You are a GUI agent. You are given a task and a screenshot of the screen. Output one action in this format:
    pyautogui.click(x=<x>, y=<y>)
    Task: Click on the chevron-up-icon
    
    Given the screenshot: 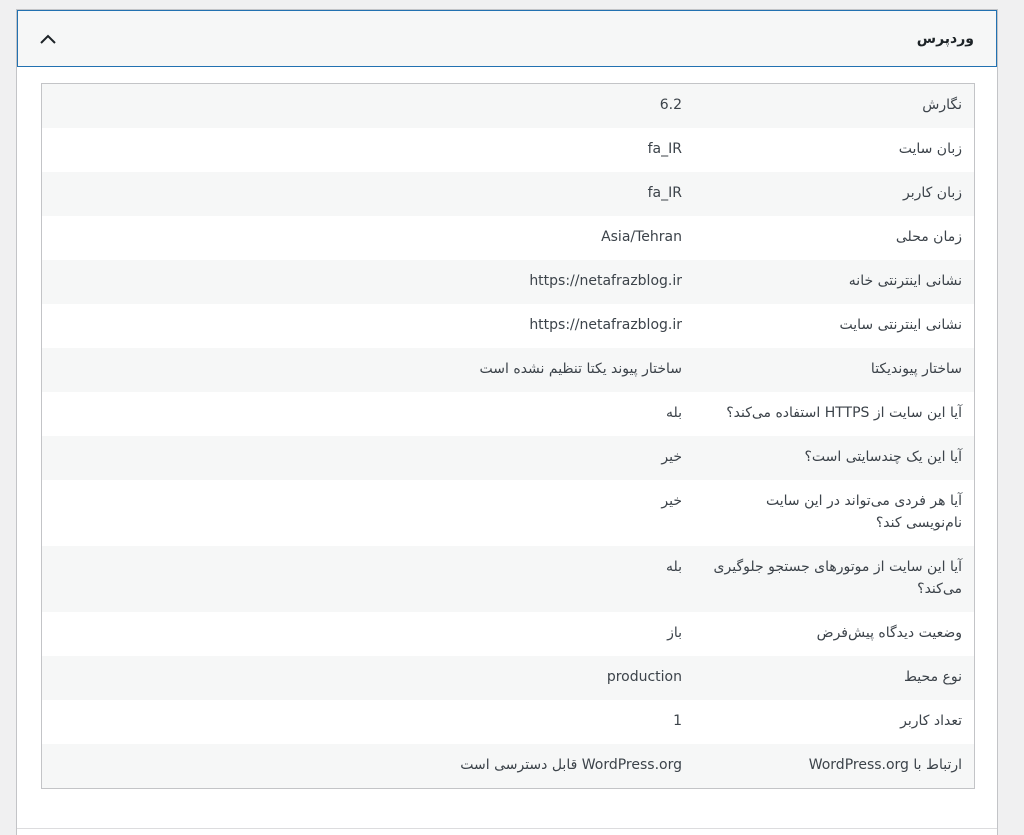 What is the action you would take?
    pyautogui.click(x=48, y=39)
    